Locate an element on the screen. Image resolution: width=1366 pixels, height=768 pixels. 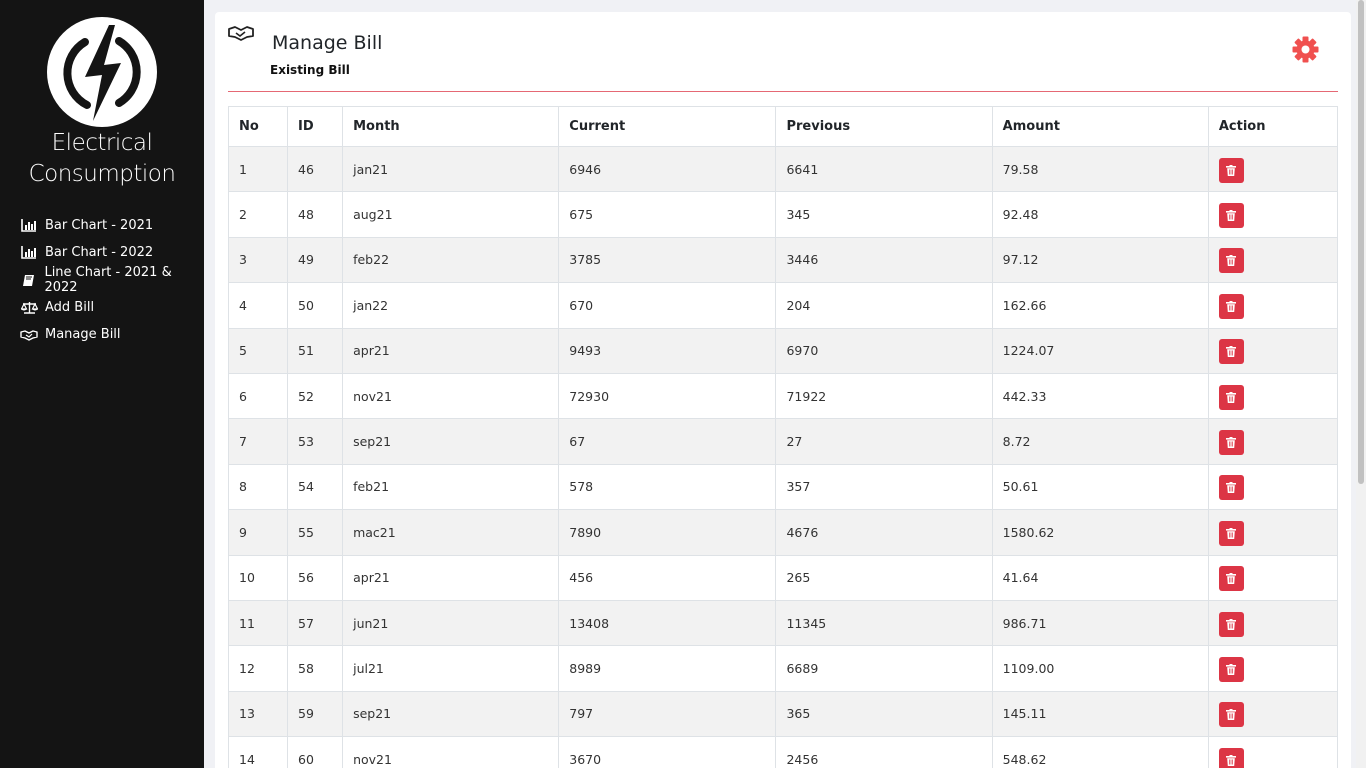
cell-no: 4 is located at coordinates (258, 305).